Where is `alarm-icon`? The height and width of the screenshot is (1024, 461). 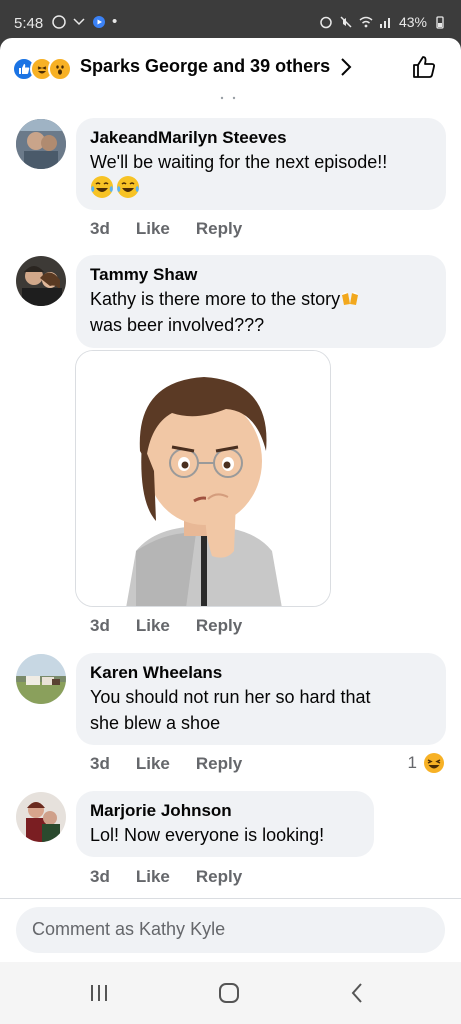
alarm-icon is located at coordinates (326, 22).